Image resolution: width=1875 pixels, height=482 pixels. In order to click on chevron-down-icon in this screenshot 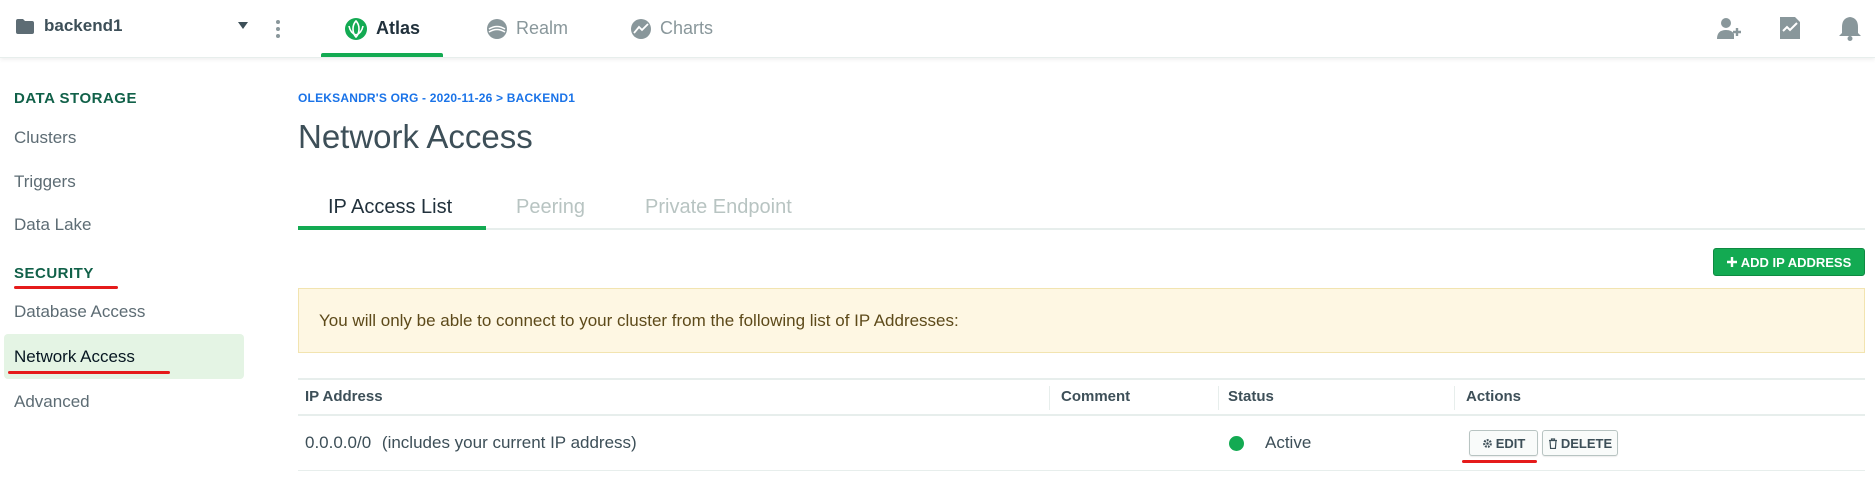, I will do `click(243, 25)`.